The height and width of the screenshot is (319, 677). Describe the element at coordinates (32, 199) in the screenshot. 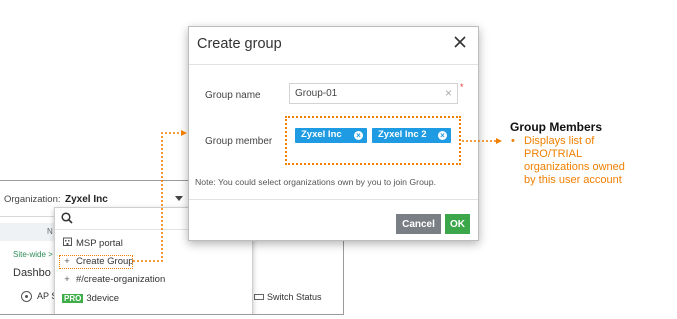

I see `organization-label: Organization:` at that location.